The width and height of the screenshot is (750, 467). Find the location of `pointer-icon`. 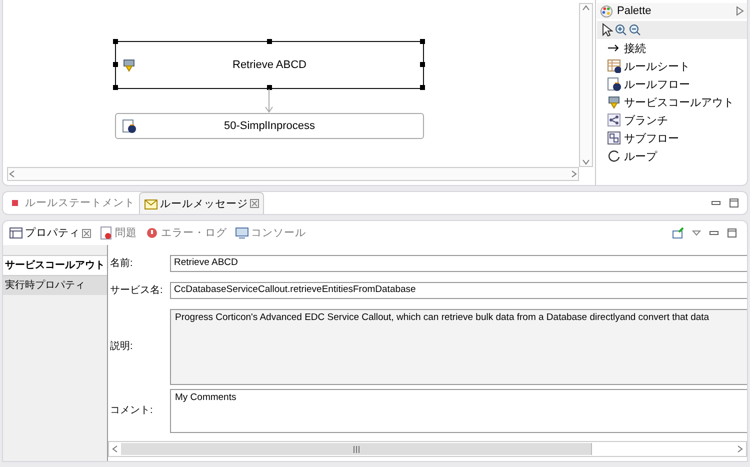

pointer-icon is located at coordinates (606, 30).